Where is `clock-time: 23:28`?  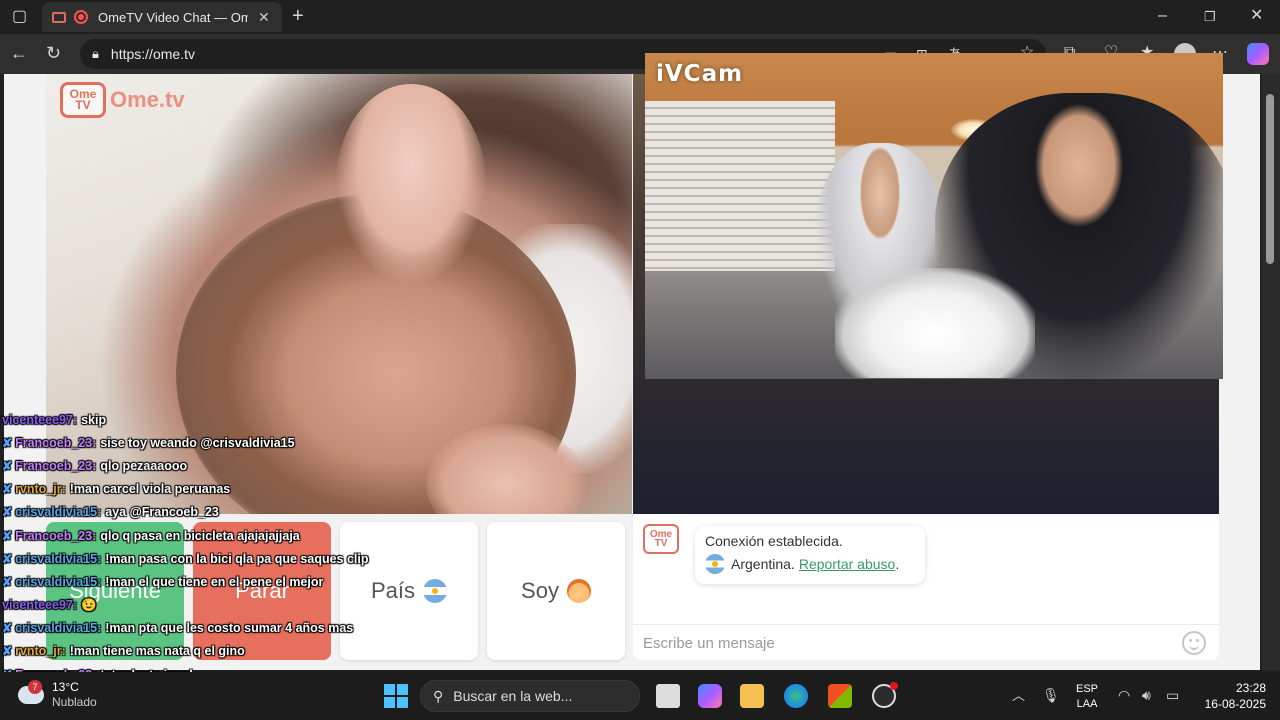 clock-time: 23:28 is located at coordinates (1250, 688).